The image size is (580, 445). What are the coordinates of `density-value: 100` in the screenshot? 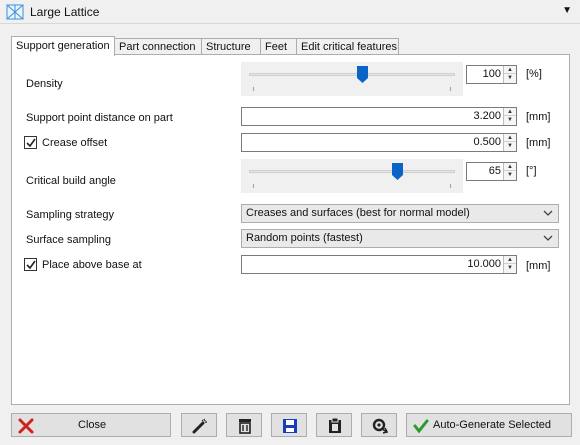 It's located at (491, 74).